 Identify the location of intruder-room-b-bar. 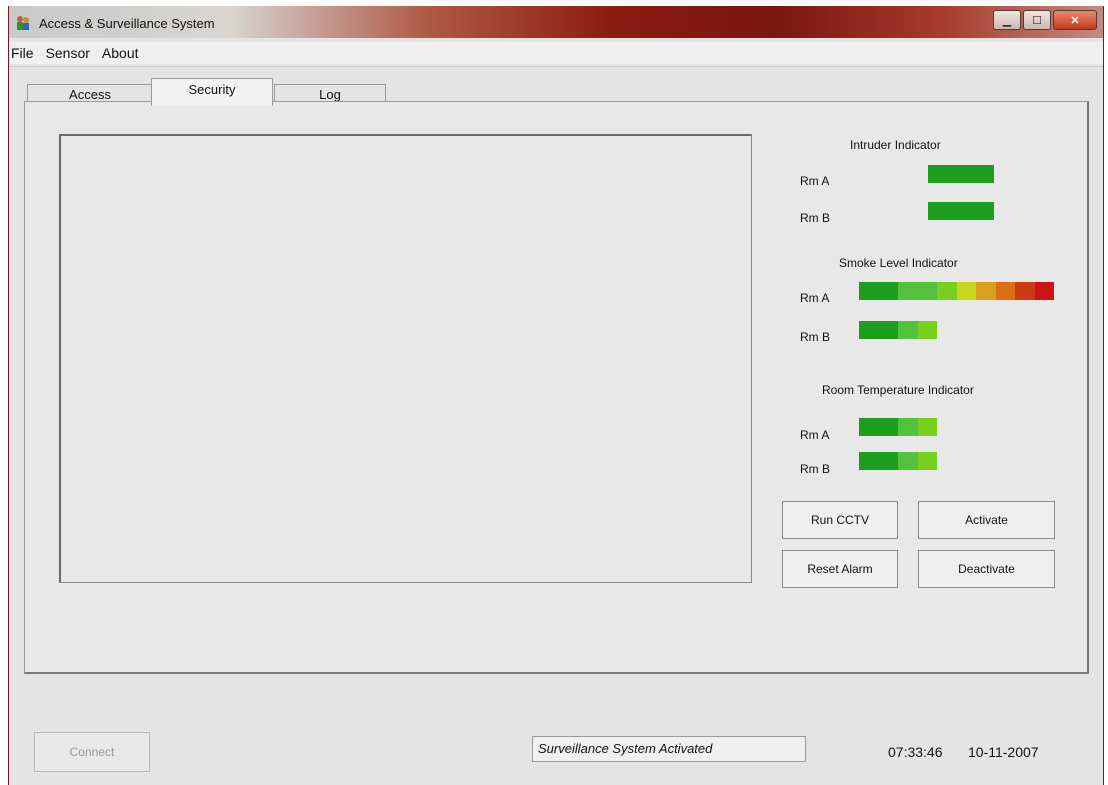
(961, 211).